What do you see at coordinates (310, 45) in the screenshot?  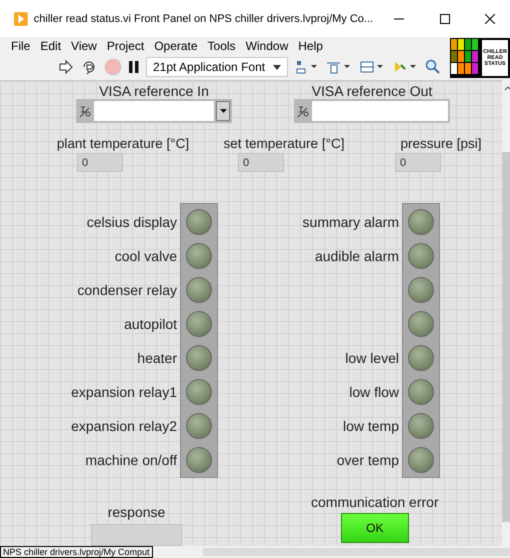 I see `menu-item: Help` at bounding box center [310, 45].